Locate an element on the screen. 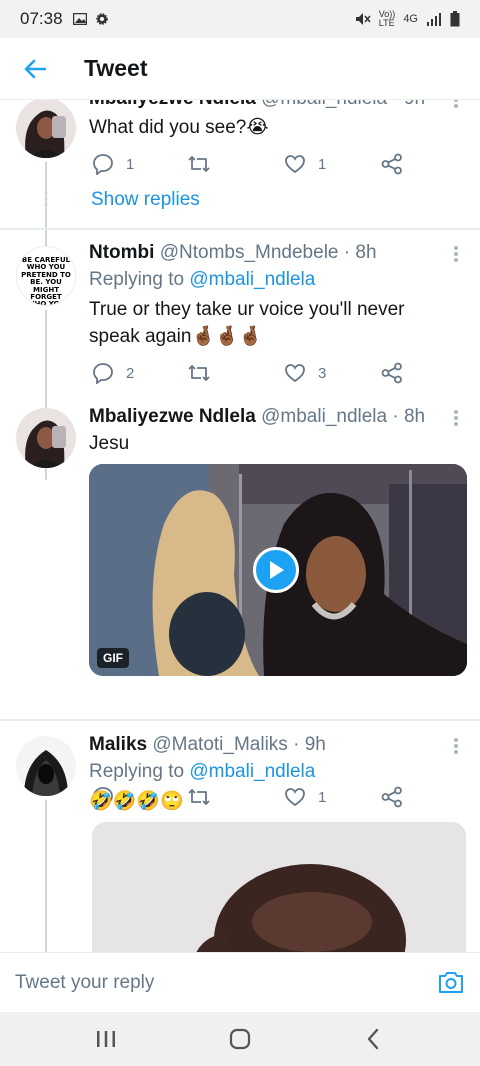  status-right: Vo)) LTE 4G is located at coordinates (407, 19).